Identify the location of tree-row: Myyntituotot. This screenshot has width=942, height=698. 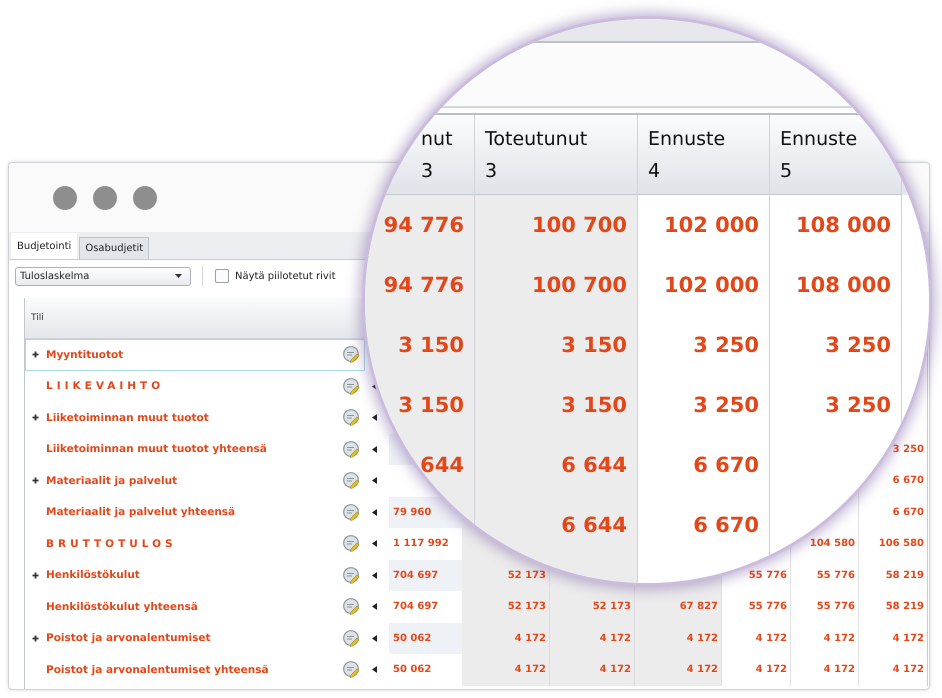
(195, 354).